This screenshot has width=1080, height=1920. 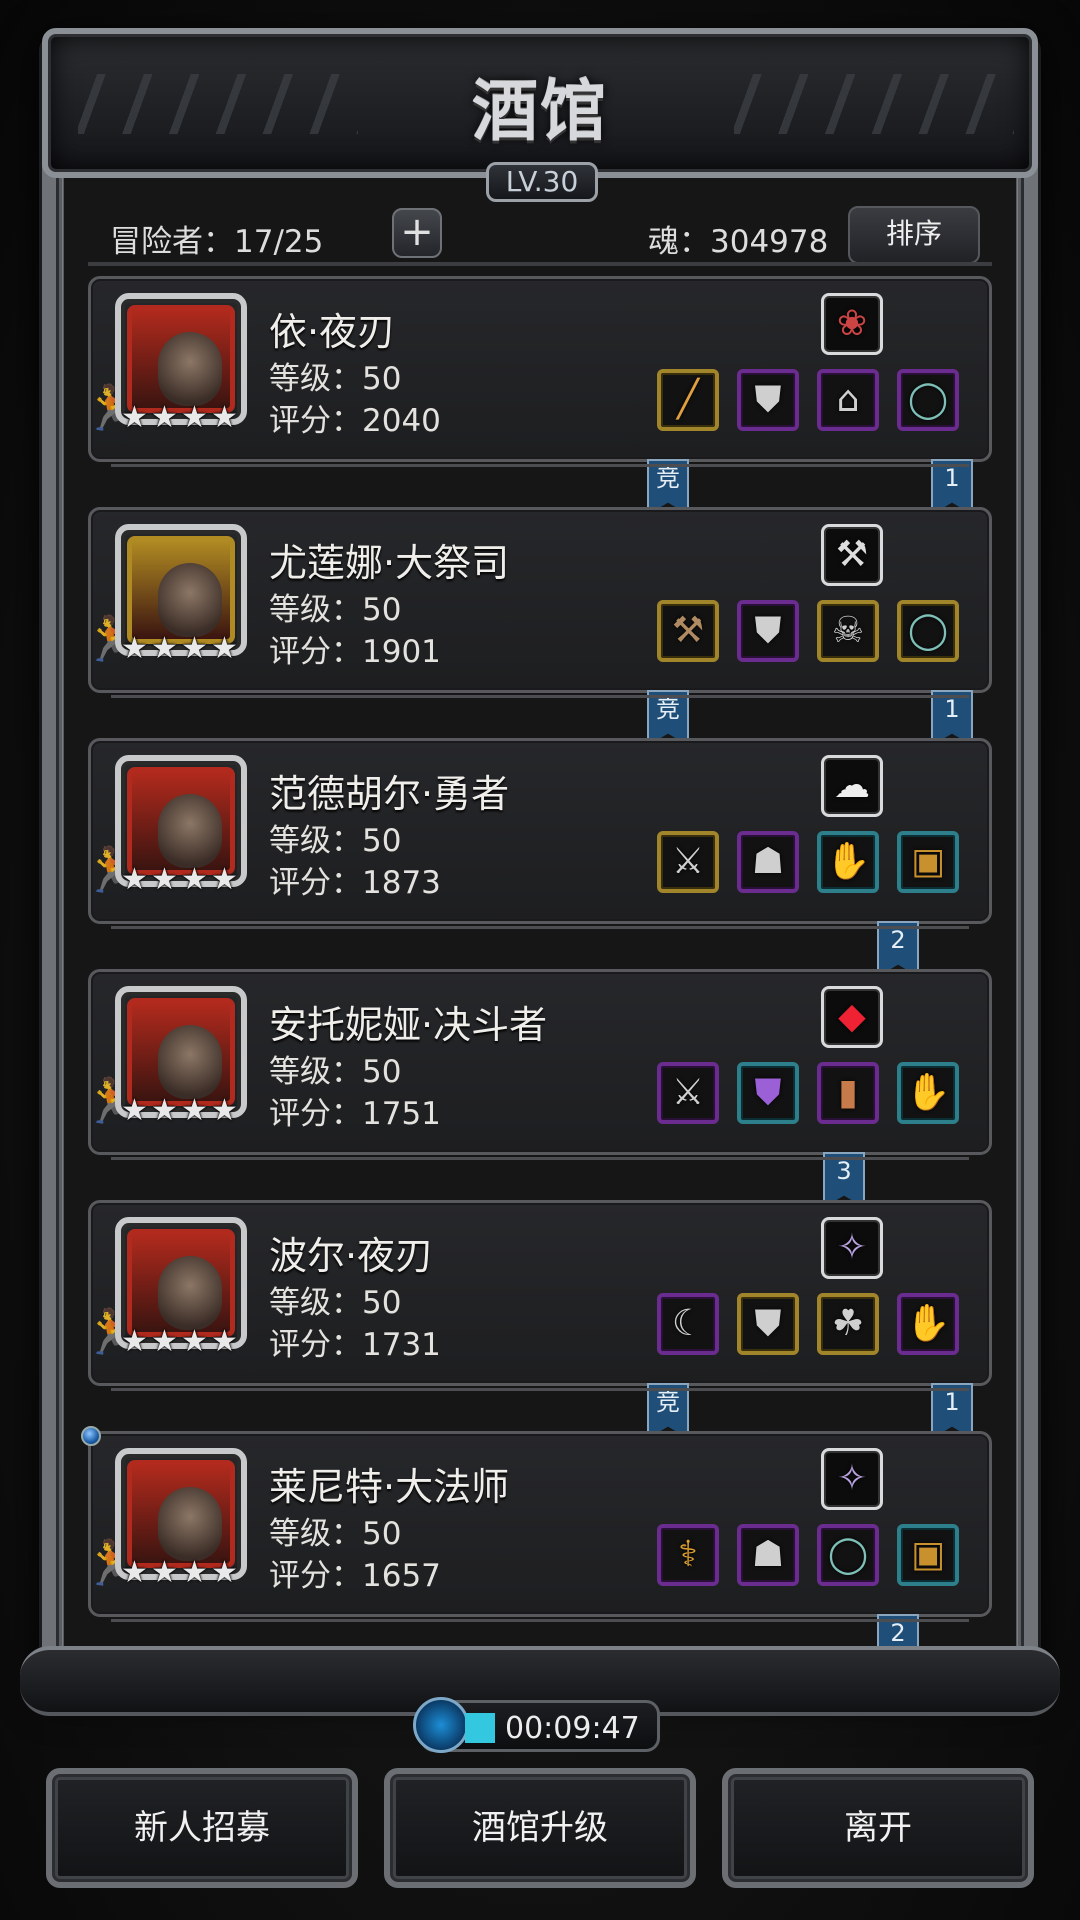 I want to click on hero-name: 尤莲娜·大祭司, so click(x=389, y=563).